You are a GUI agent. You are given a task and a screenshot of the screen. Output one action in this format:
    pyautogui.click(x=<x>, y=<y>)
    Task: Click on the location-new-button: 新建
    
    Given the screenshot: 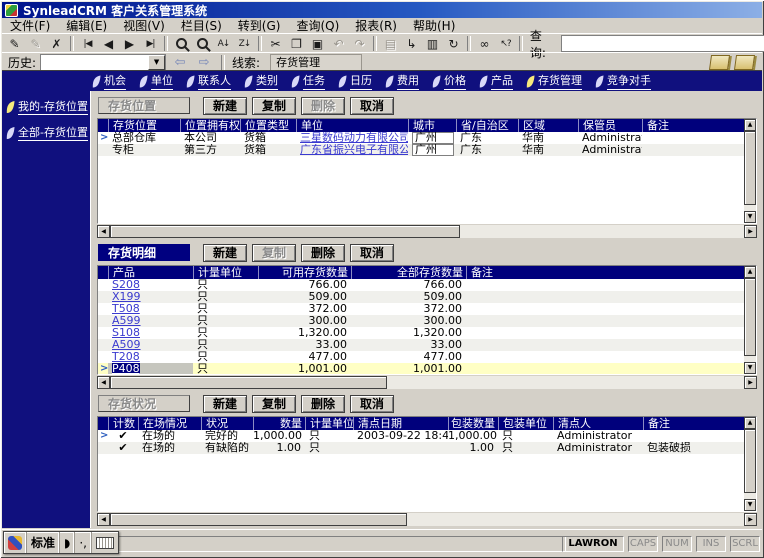 What is the action you would take?
    pyautogui.click(x=225, y=106)
    